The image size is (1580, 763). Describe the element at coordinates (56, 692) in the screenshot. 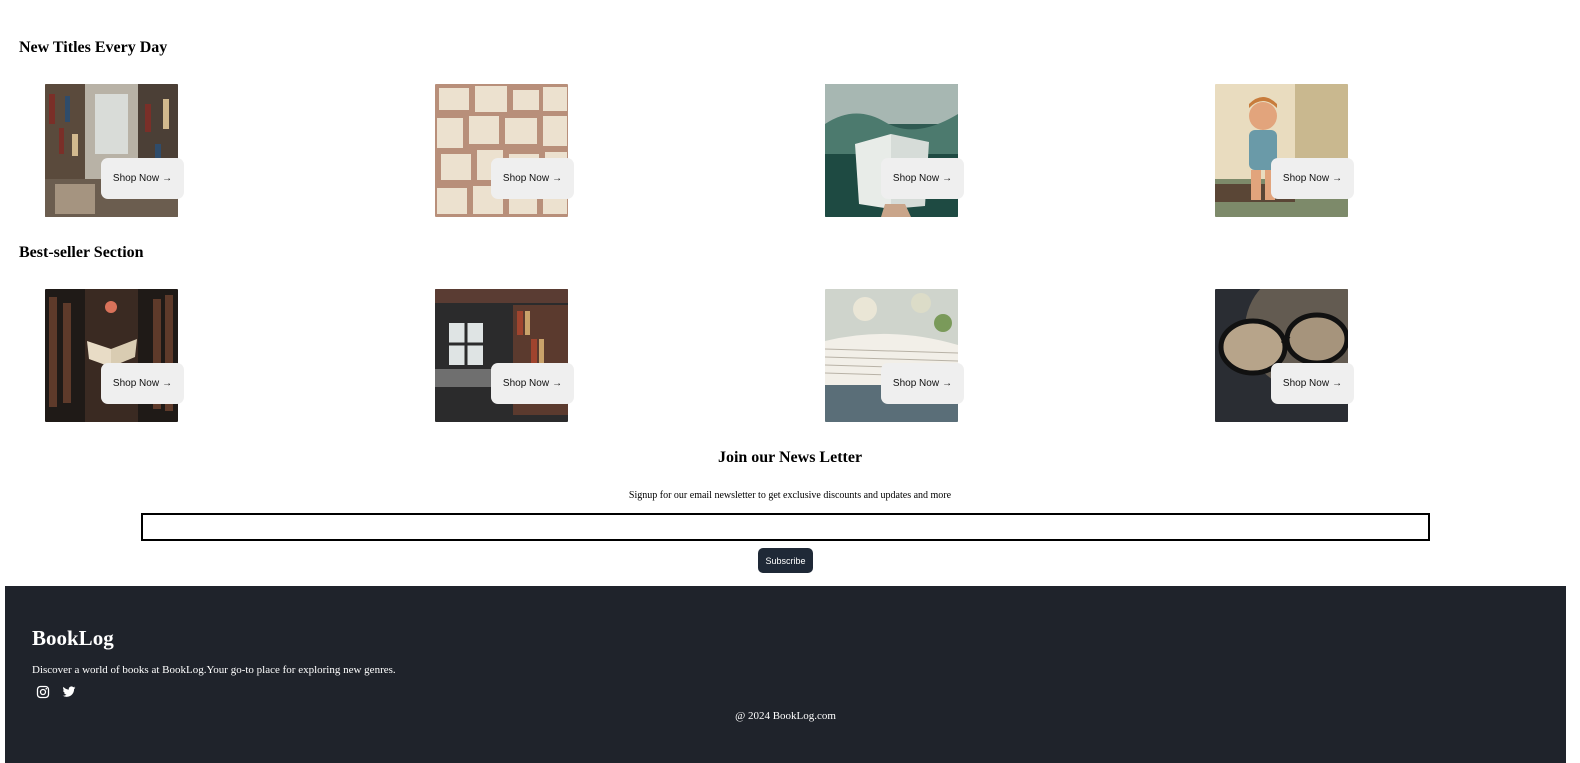

I see `social-links` at that location.